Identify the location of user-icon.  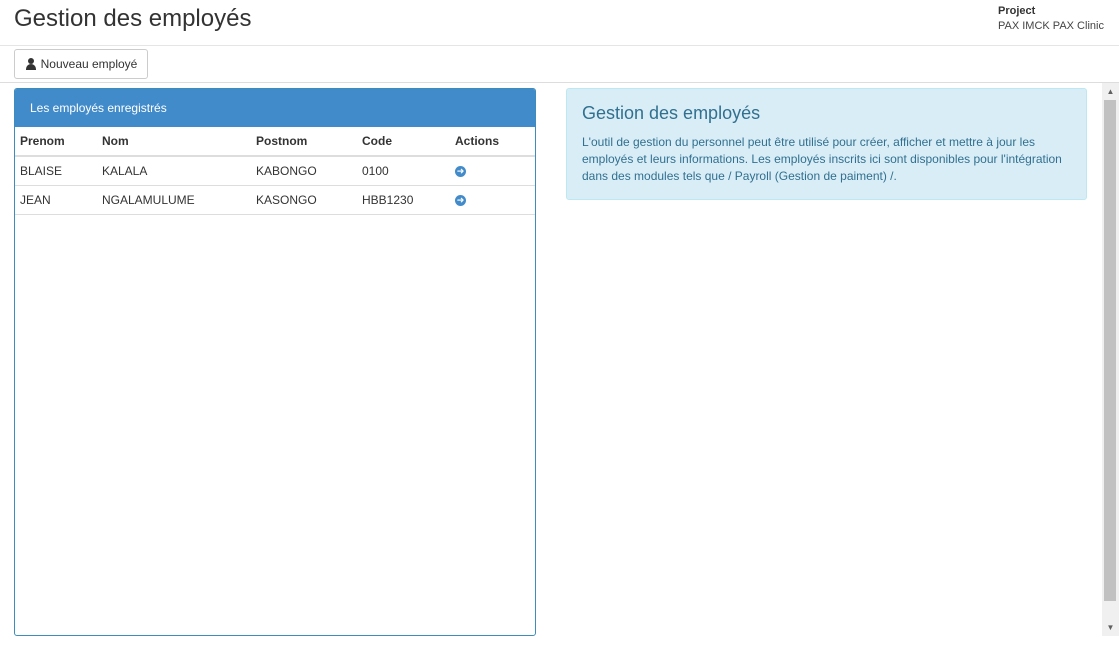
(31, 64).